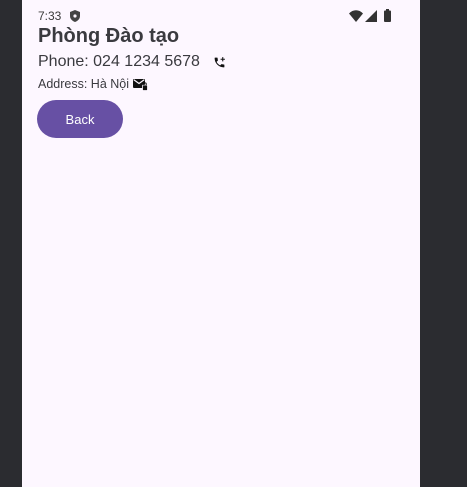  I want to click on status-bar: 7:33, so click(221, 12).